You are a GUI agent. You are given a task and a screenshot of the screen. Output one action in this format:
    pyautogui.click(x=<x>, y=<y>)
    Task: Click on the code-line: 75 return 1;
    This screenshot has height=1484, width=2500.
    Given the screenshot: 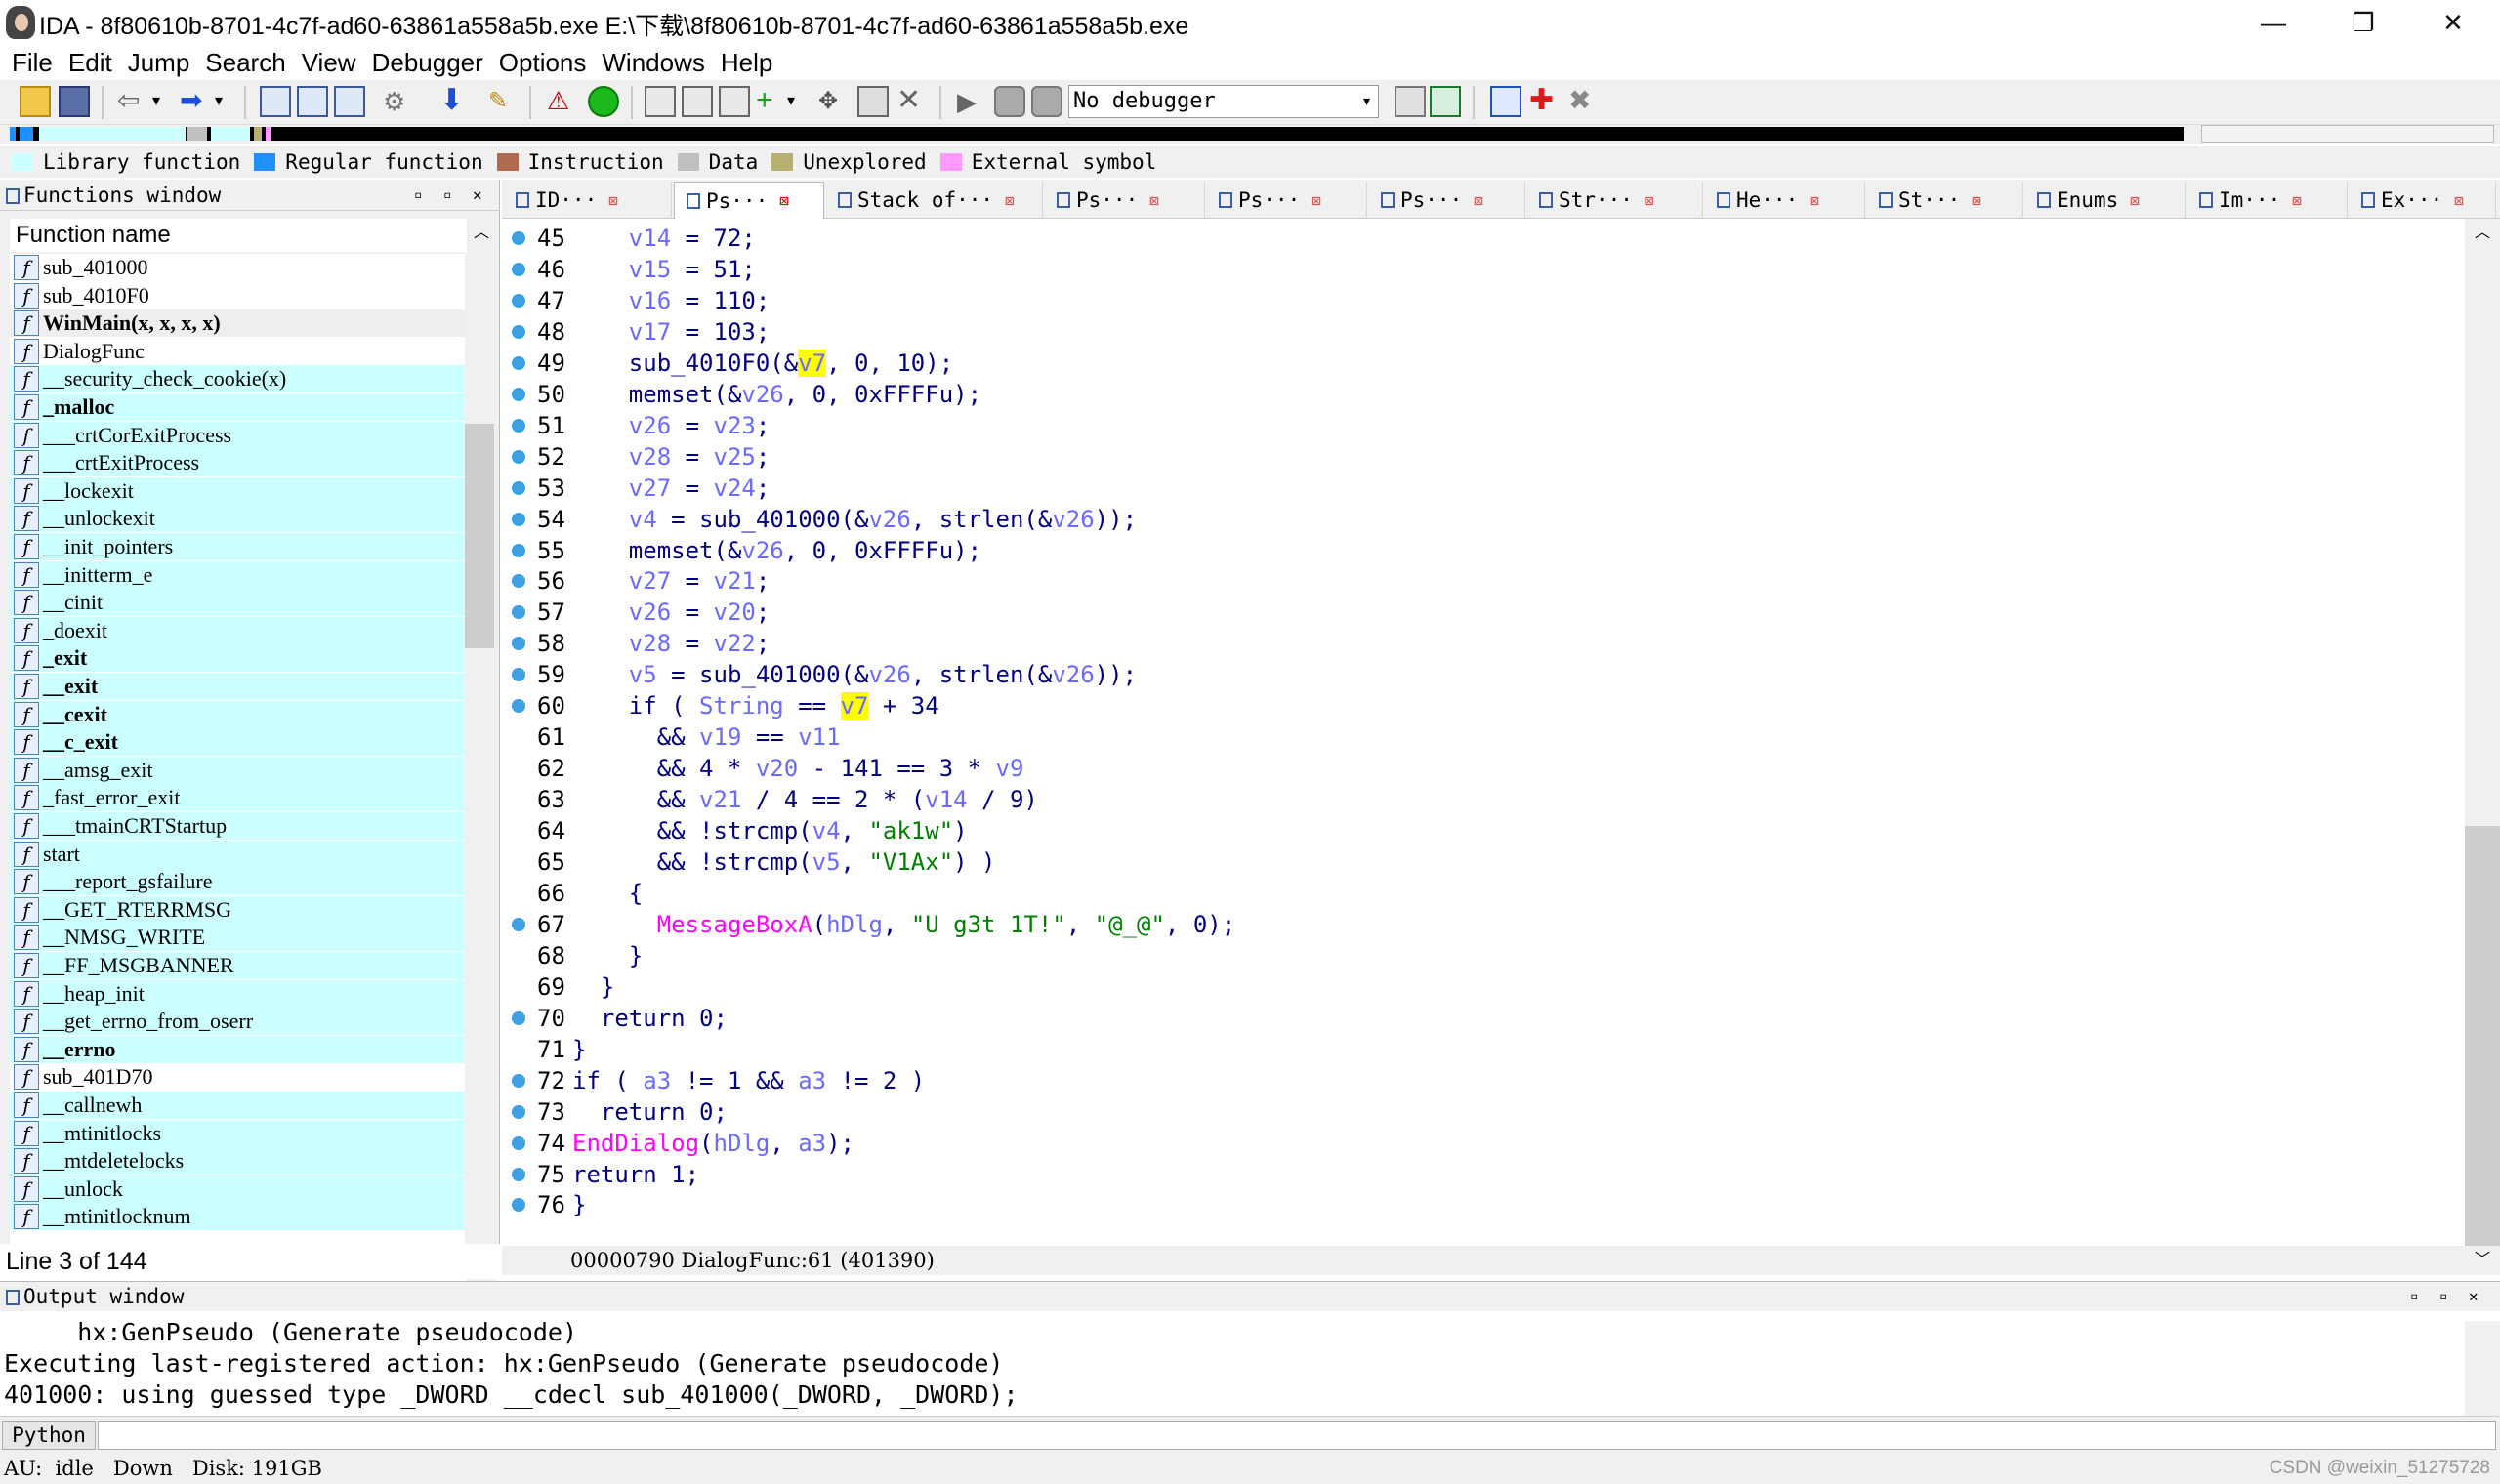 What is the action you would take?
    pyautogui.click(x=1483, y=1175)
    